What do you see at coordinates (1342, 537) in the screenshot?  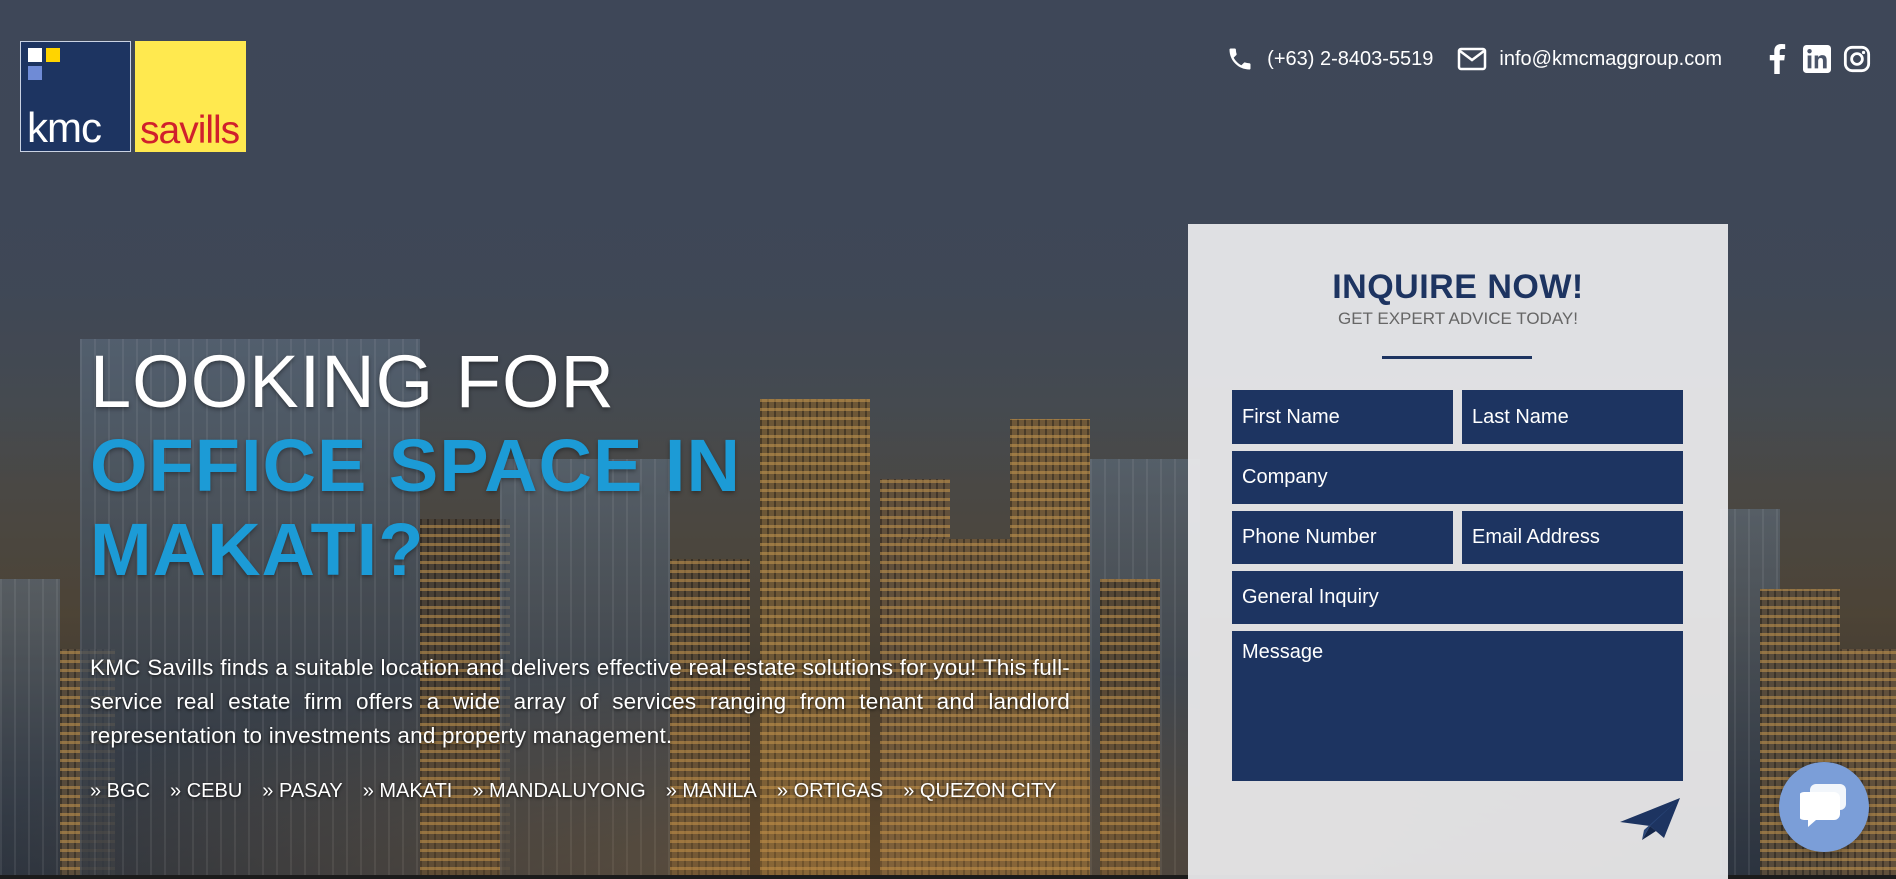 I see `phone-number-field: Phone Number` at bounding box center [1342, 537].